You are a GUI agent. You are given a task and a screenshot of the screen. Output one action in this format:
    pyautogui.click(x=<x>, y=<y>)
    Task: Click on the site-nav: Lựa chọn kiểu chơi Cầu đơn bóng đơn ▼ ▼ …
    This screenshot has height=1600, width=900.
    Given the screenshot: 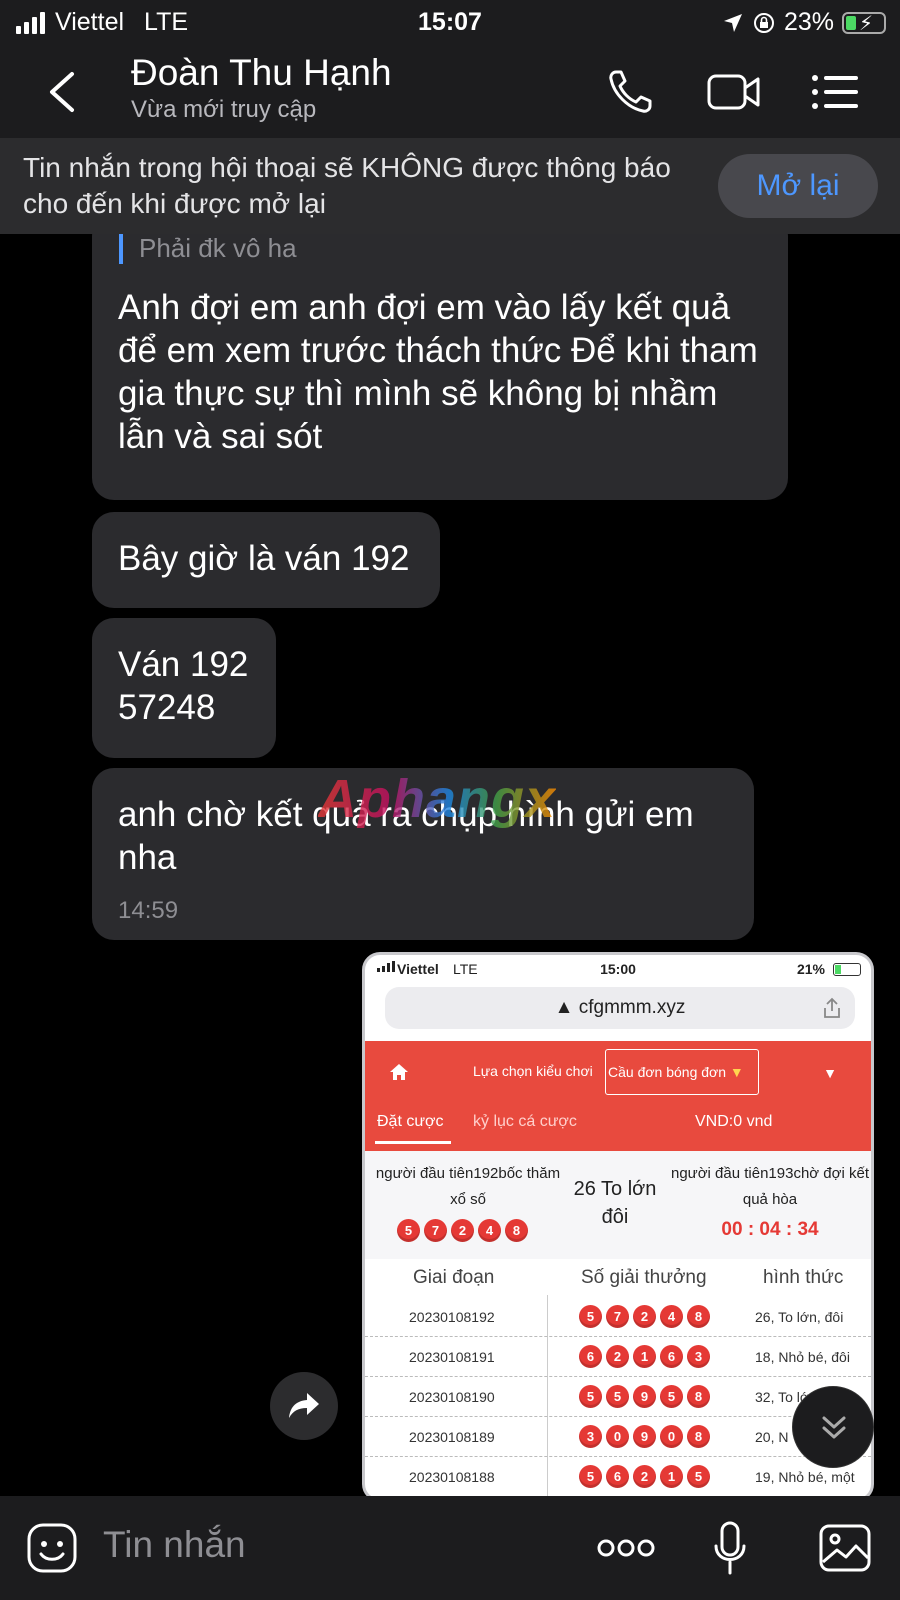 What is the action you would take?
    pyautogui.click(x=618, y=1096)
    